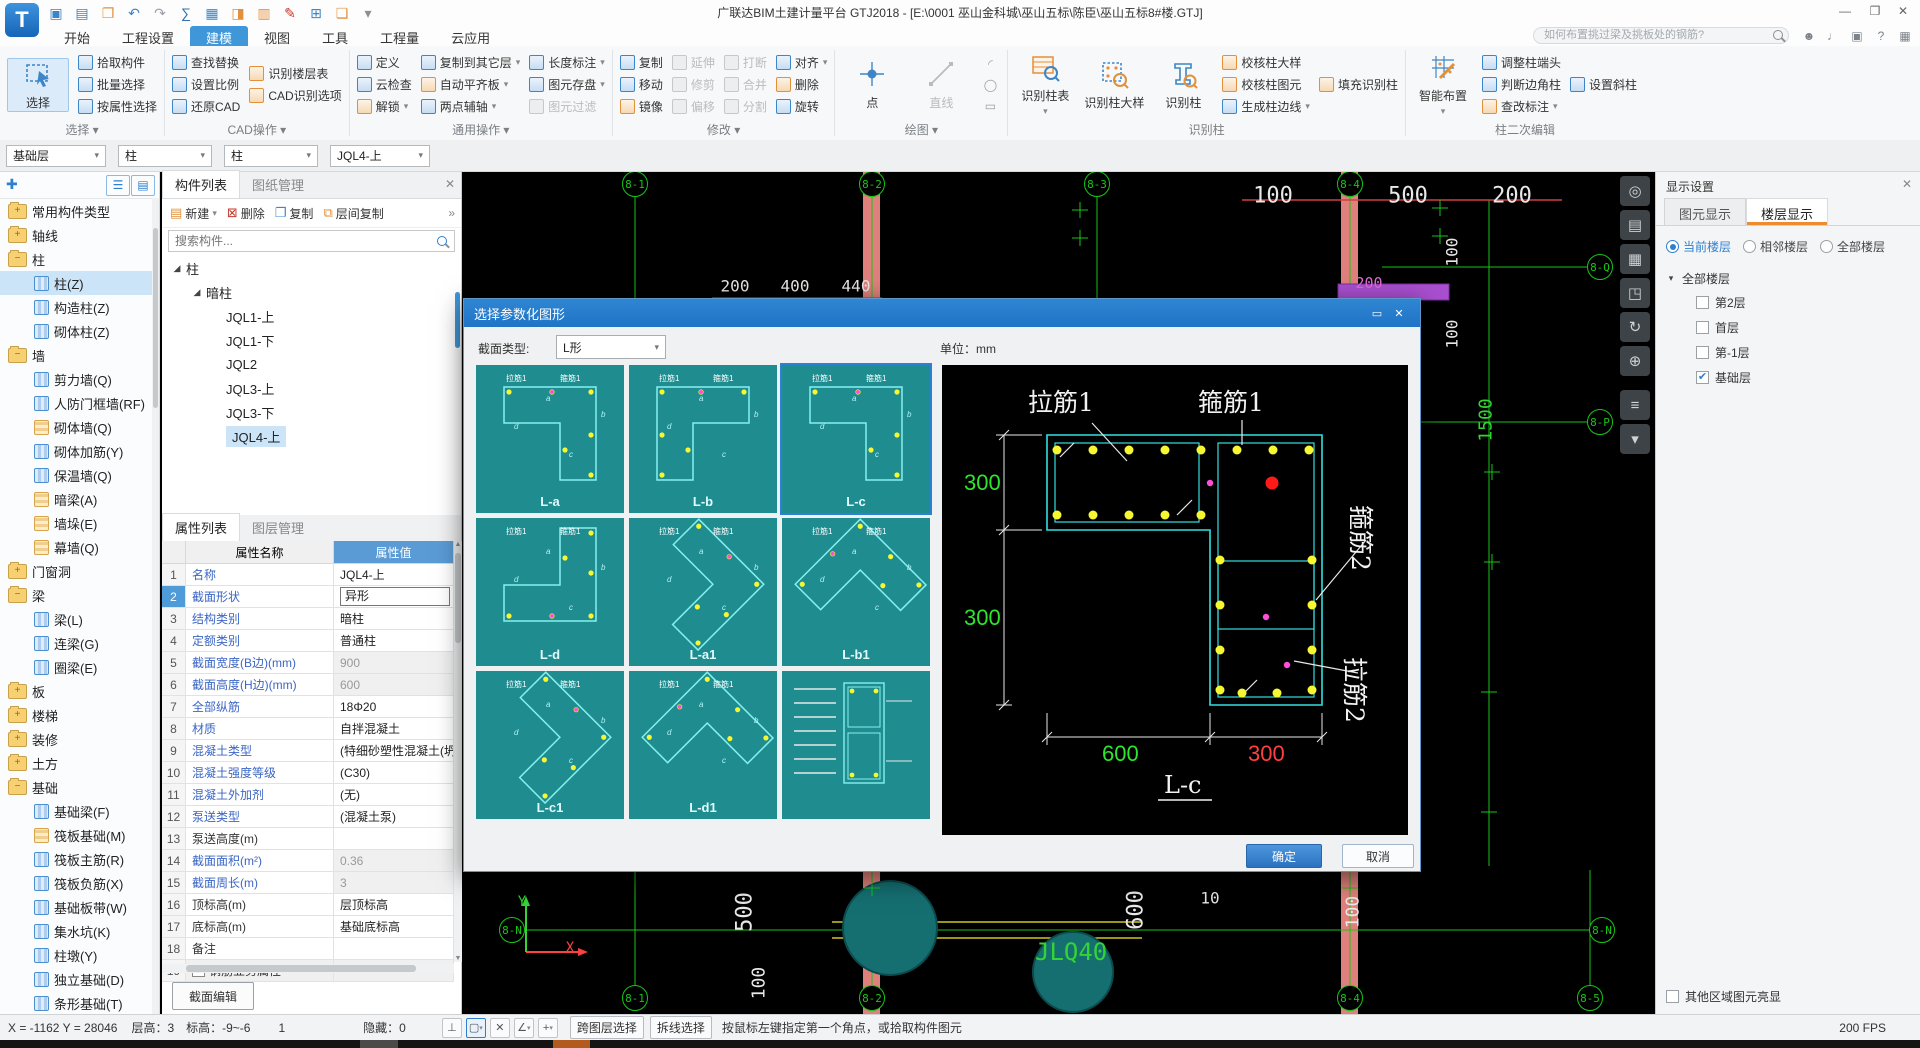 The width and height of the screenshot is (1920, 1048). Describe the element at coordinates (394, 904) in the screenshot. I see `property-value: 层顶标高` at that location.